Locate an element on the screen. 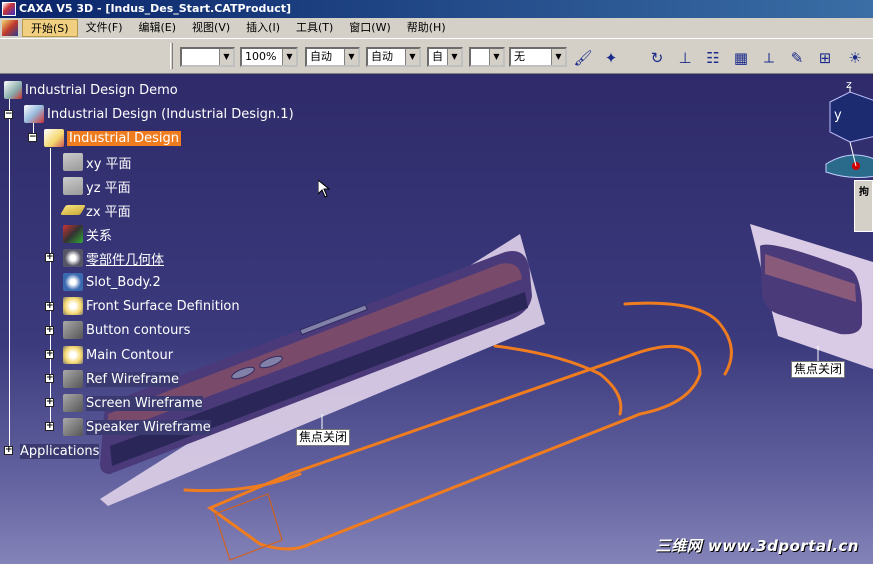 The height and width of the screenshot is (564, 873). snap-icon: ⟂ is located at coordinates (769, 58).